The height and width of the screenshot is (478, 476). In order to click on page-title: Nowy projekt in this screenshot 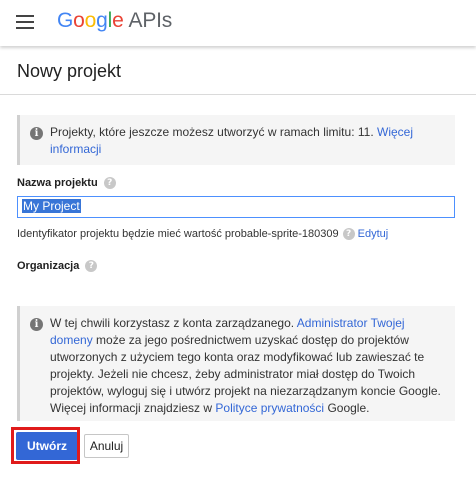, I will do `click(69, 71)`.